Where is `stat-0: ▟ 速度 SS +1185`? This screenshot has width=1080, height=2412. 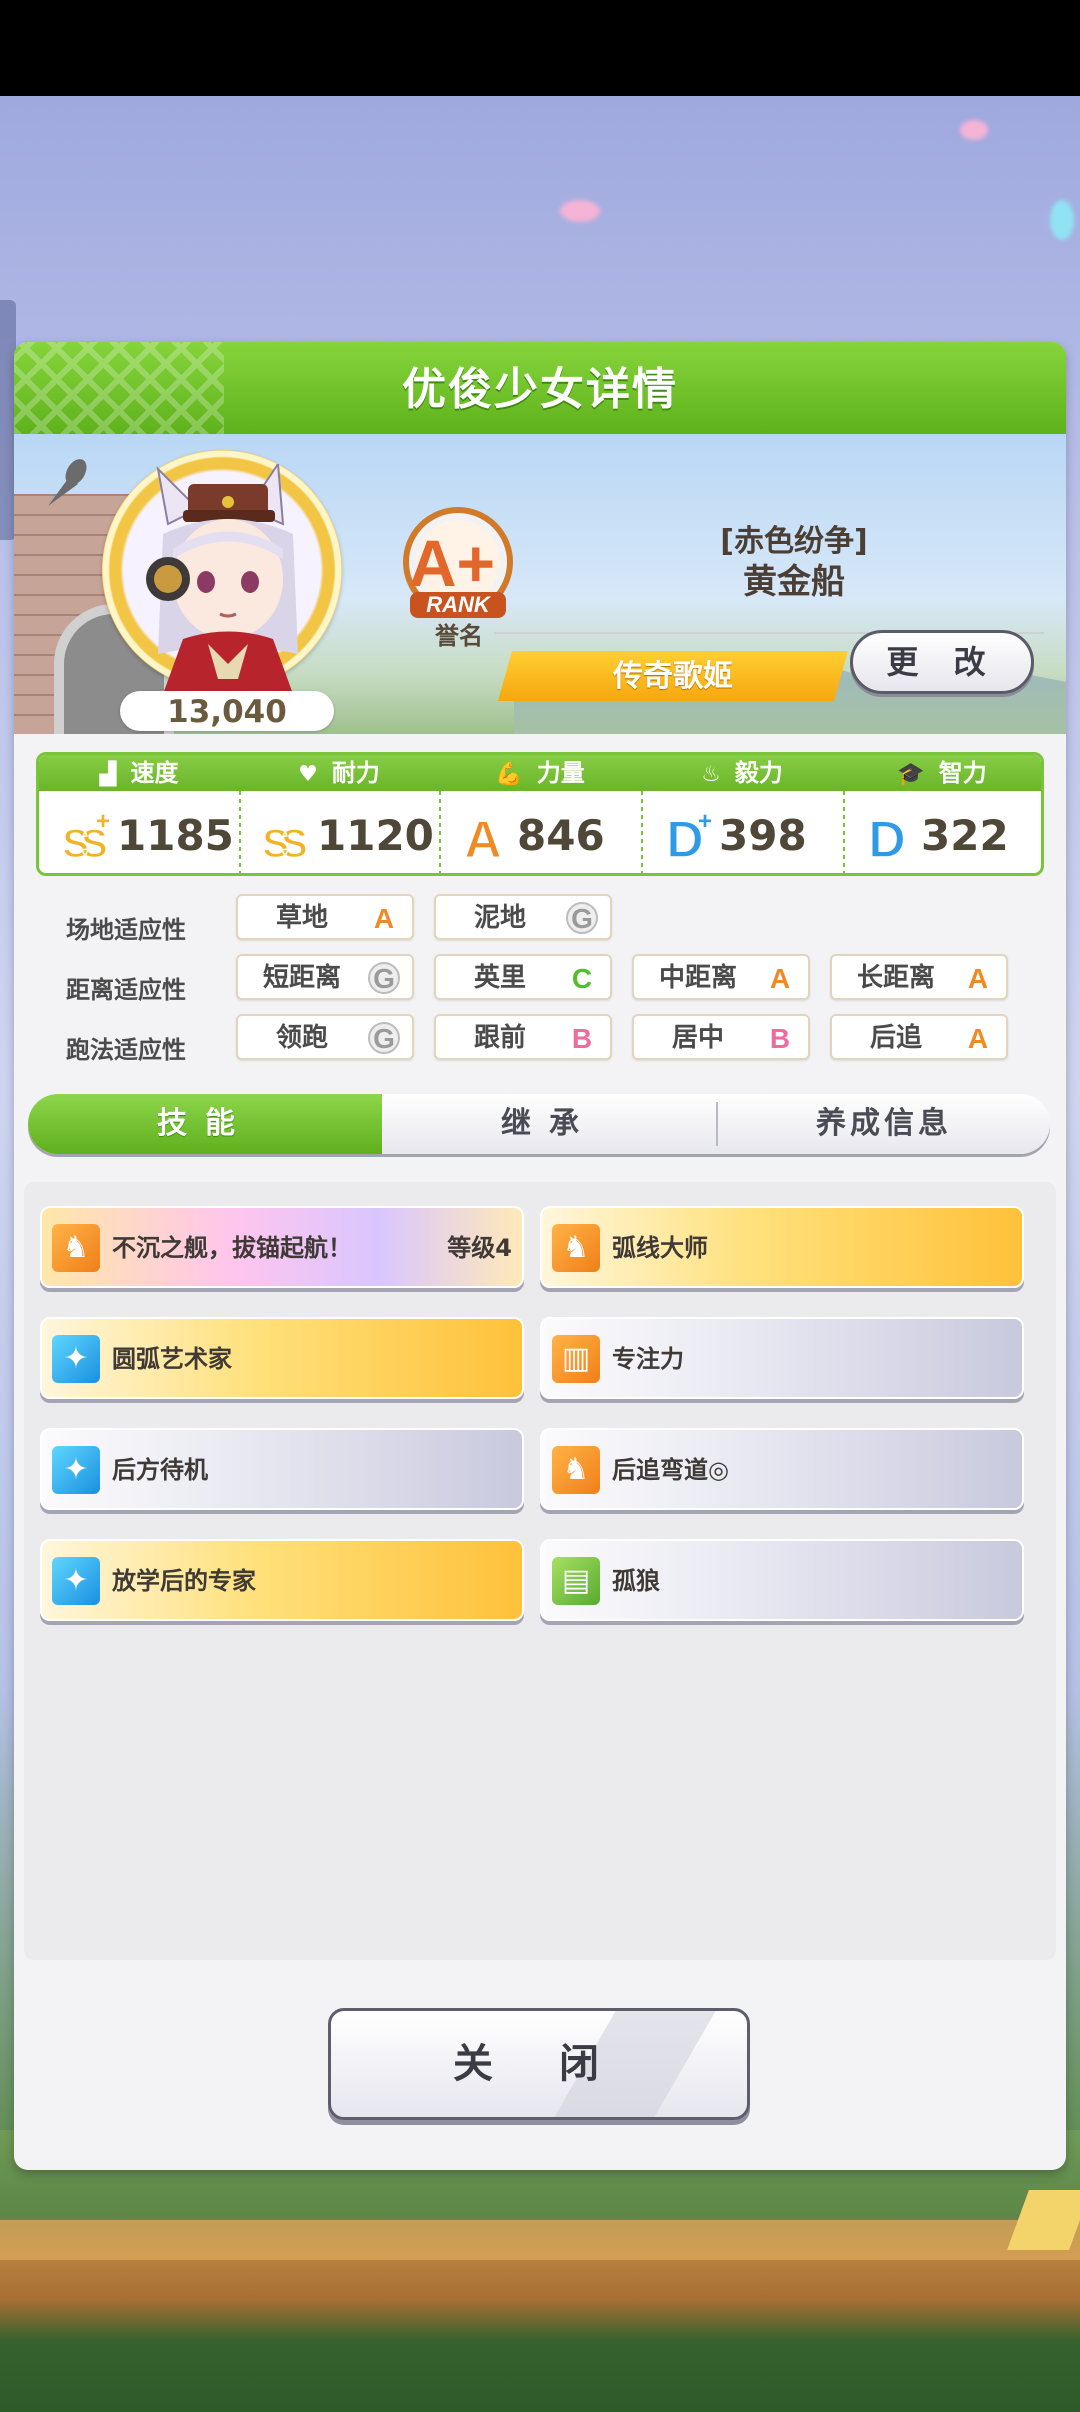 stat-0: ▟ 速度 SS +1185 is located at coordinates (139, 814).